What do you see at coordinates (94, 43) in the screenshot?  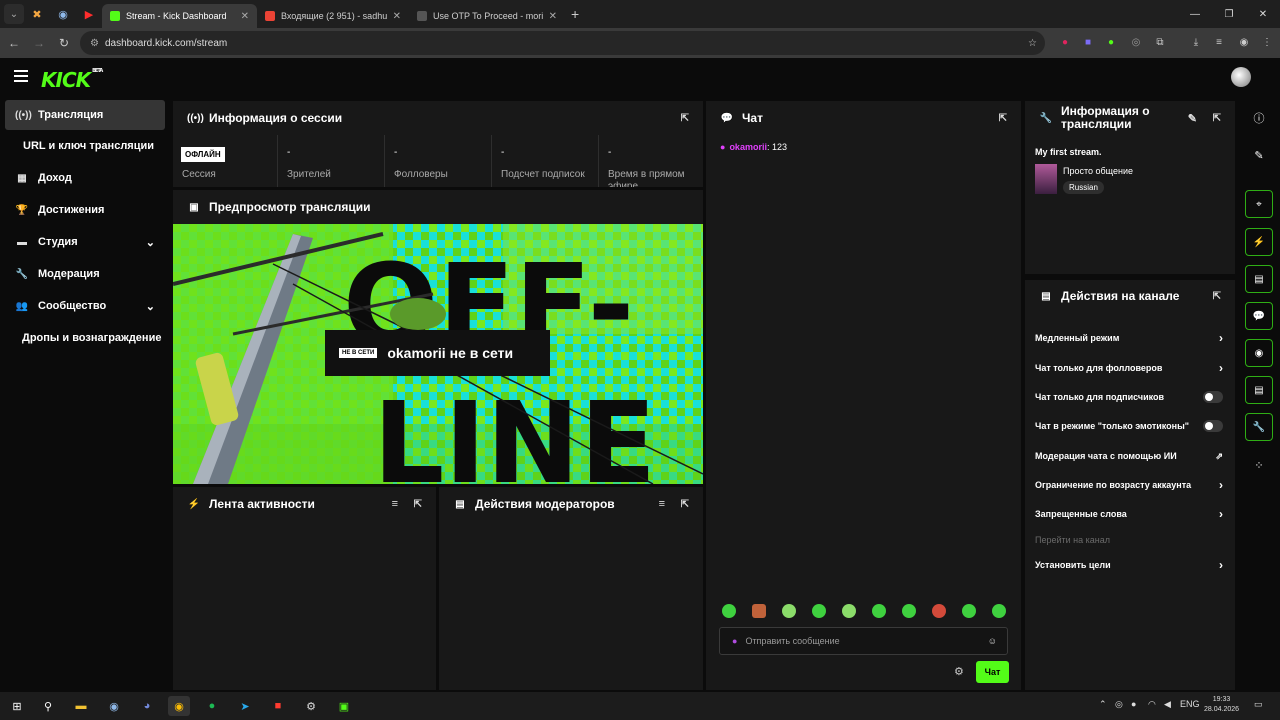 I see `site-info-icon: ⚙` at bounding box center [94, 43].